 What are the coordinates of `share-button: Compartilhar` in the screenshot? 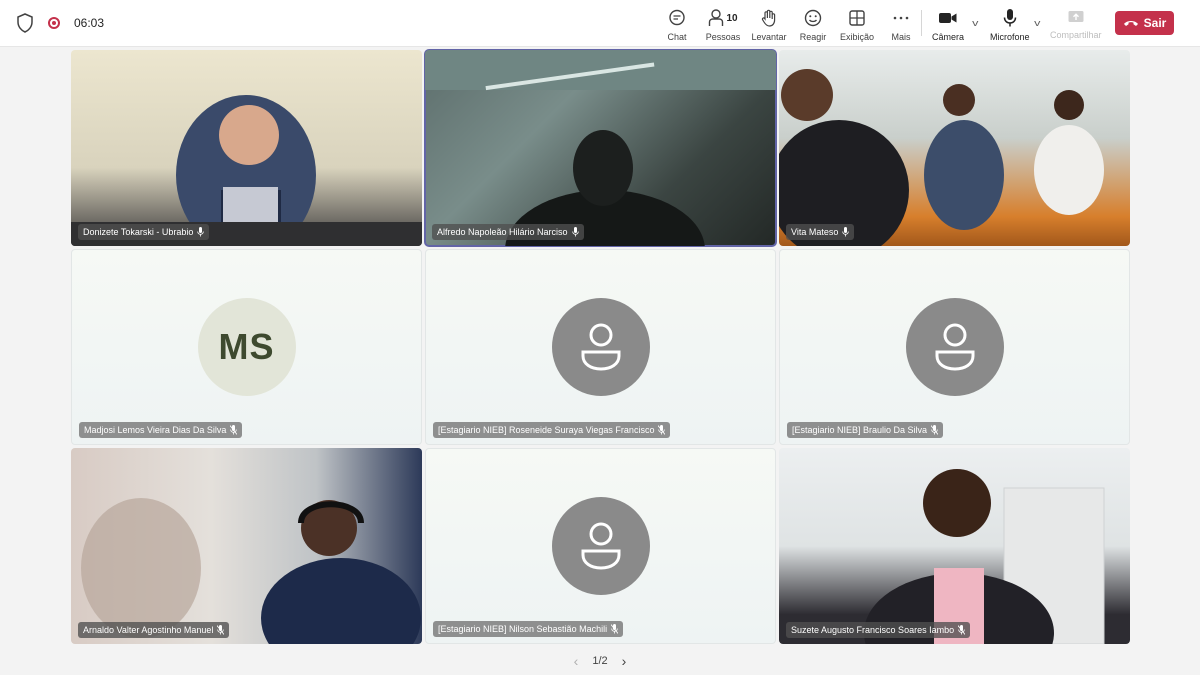 It's located at (1076, 24).